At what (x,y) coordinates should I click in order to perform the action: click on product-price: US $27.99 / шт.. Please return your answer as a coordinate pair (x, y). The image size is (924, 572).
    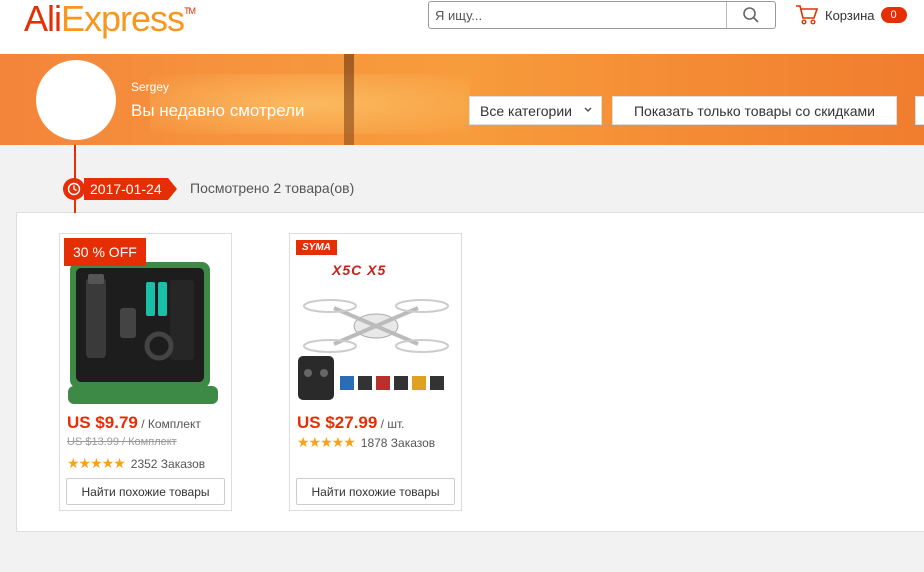
    Looking at the image, I should click on (350, 423).